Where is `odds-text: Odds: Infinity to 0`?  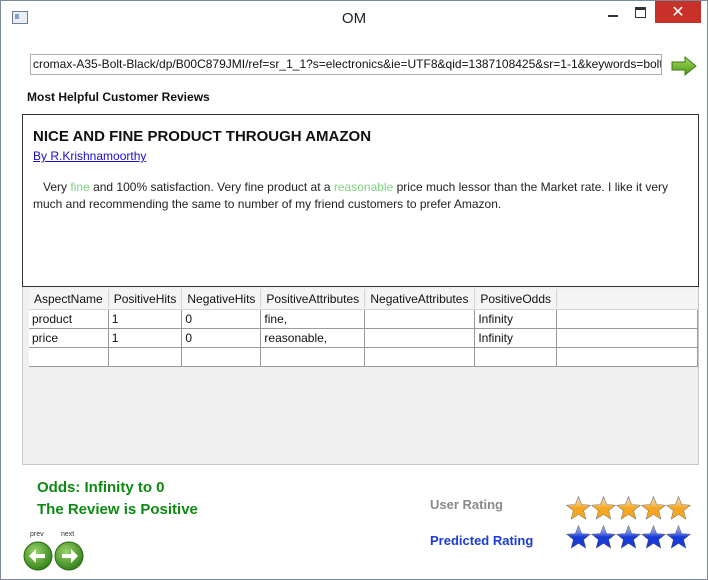
odds-text: Odds: Infinity to 0 is located at coordinates (101, 487).